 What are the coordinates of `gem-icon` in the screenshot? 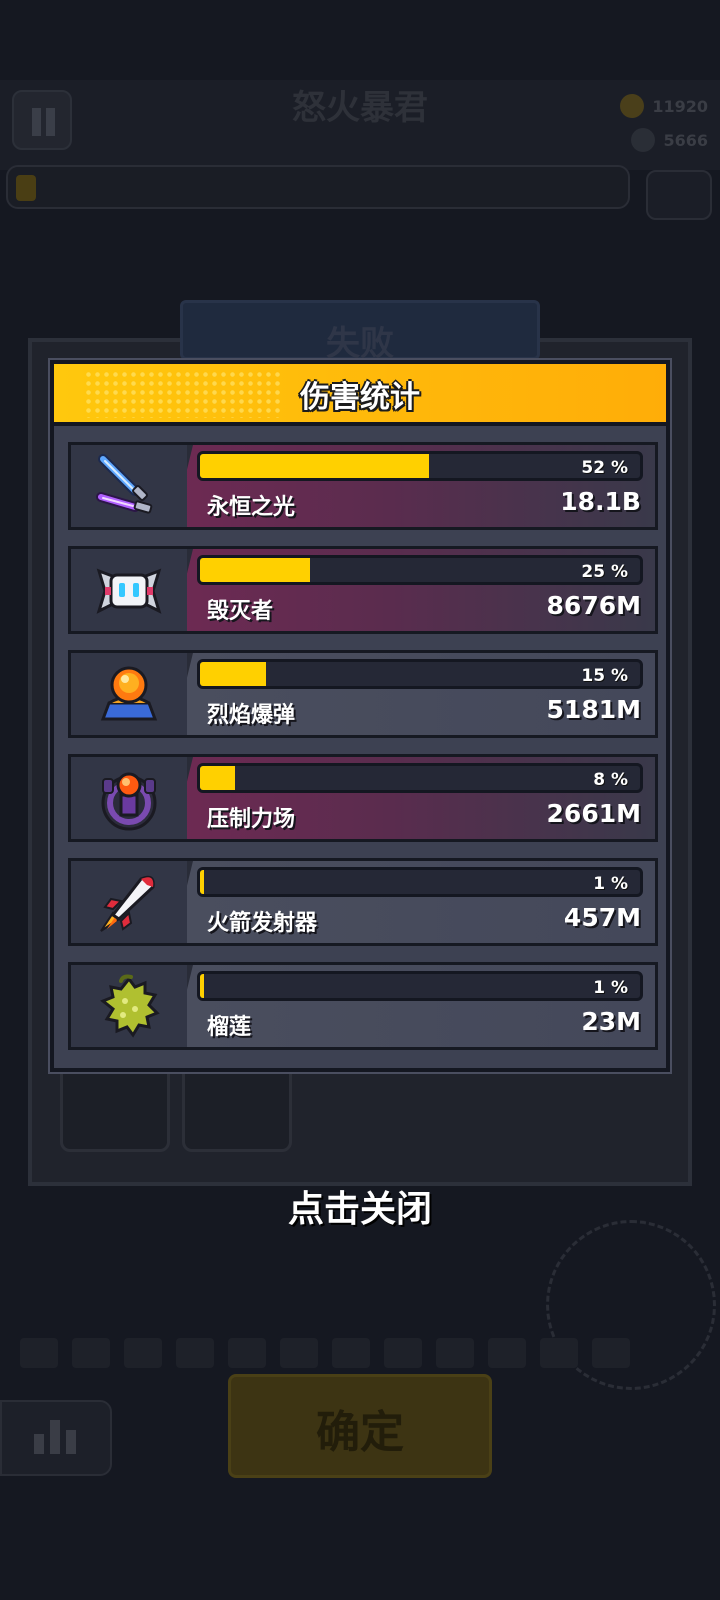 It's located at (643, 140).